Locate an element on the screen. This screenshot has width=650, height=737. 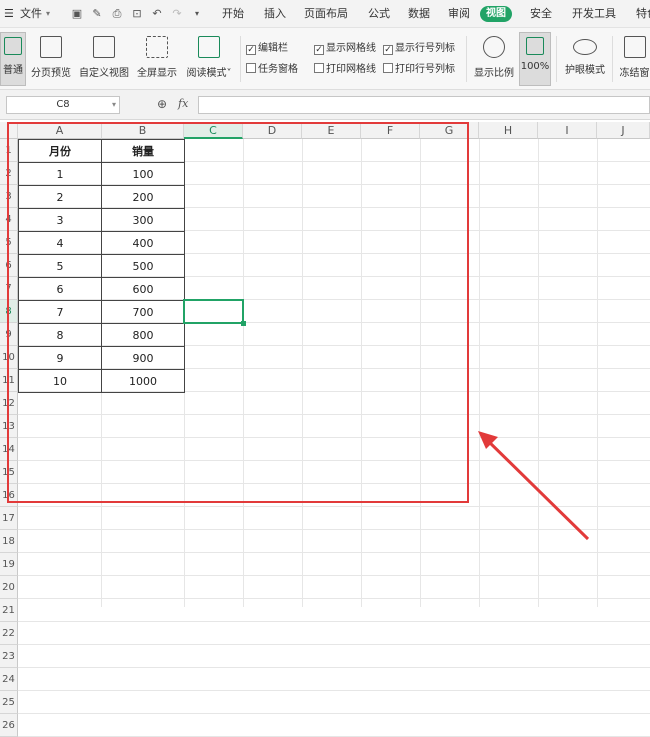
freeze-panes-icon is located at coordinates (634, 47).